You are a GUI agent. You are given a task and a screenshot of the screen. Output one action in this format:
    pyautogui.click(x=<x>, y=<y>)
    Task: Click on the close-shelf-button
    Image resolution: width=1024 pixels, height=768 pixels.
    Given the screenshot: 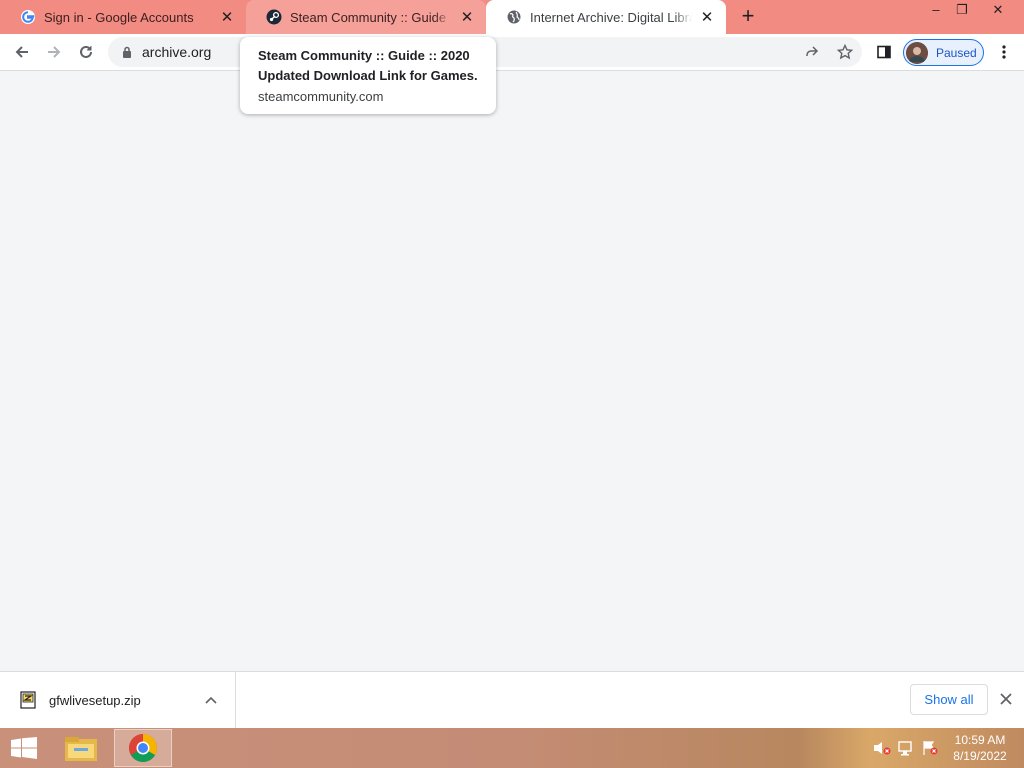 What is the action you would take?
    pyautogui.click(x=1006, y=699)
    